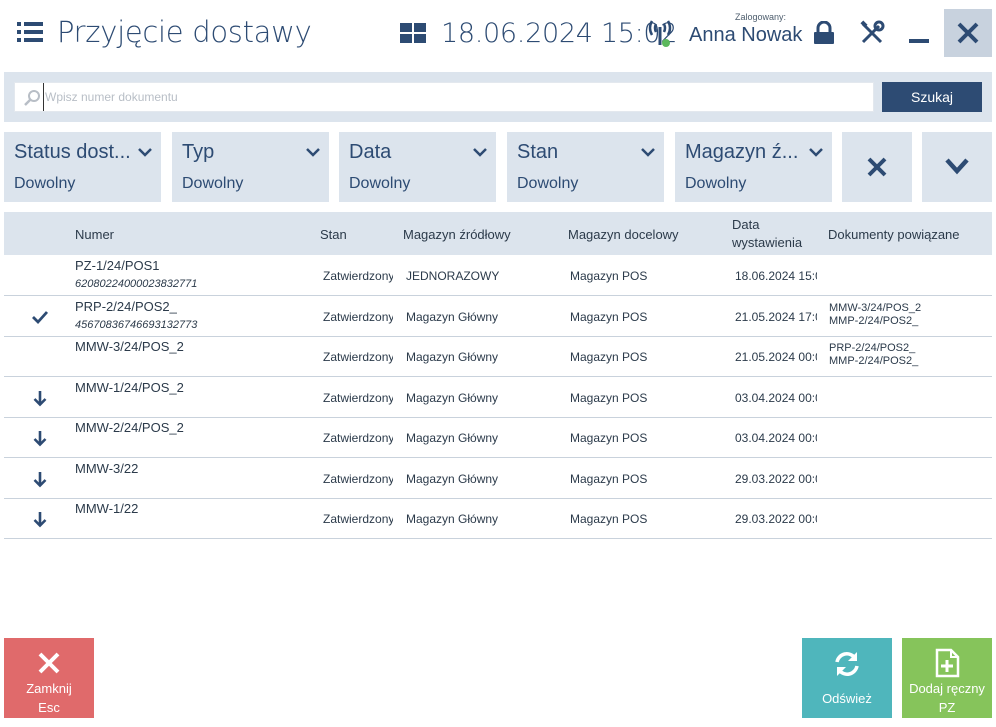 The image size is (996, 727). Describe the element at coordinates (538, 152) in the screenshot. I see `filter-label: Stan` at that location.